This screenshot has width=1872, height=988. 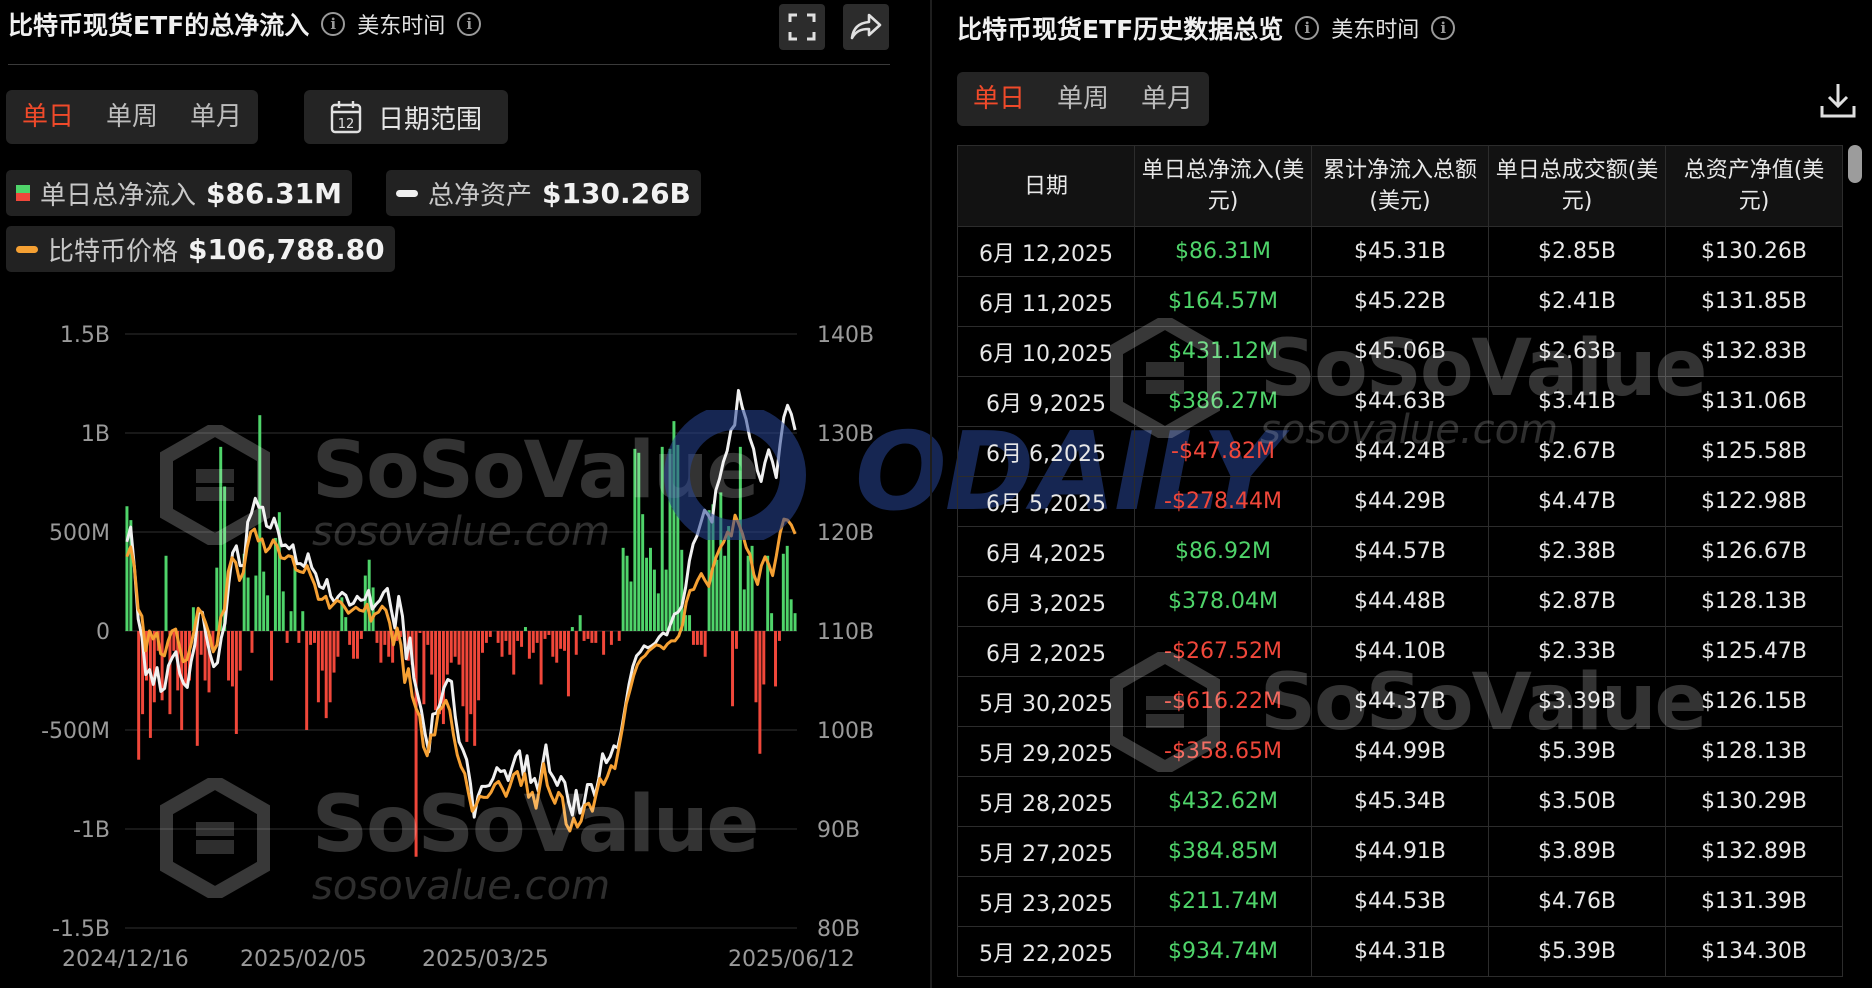 What do you see at coordinates (1400, 851) in the screenshot?
I see `table-row: 5月 27,2025 $384.85M $44.91B $3.89B $132.89B` at bounding box center [1400, 851].